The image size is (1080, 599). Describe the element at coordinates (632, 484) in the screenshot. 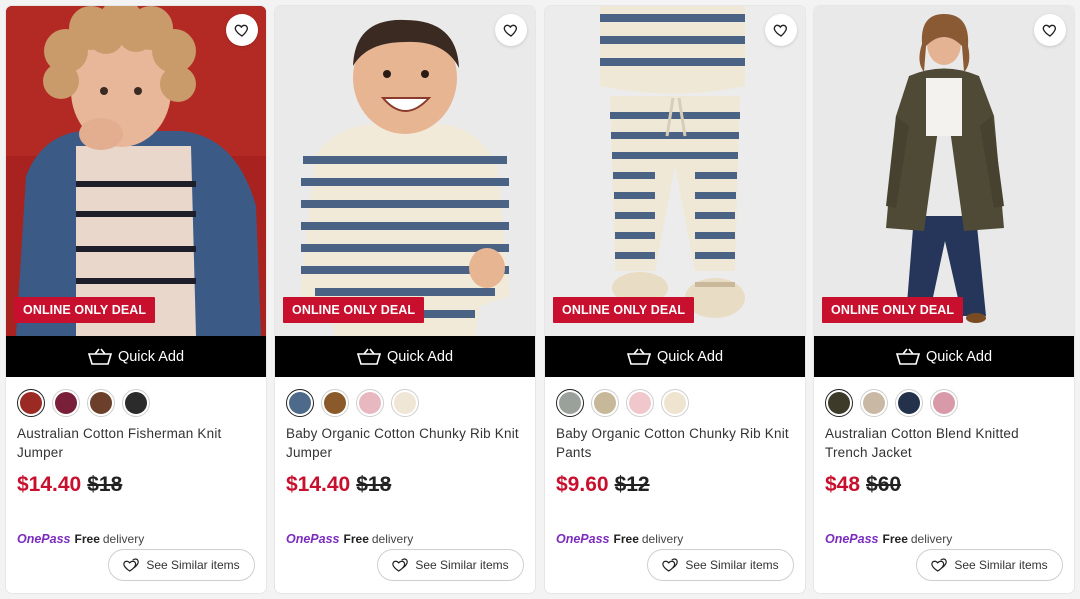

I see `original-price: $12` at that location.